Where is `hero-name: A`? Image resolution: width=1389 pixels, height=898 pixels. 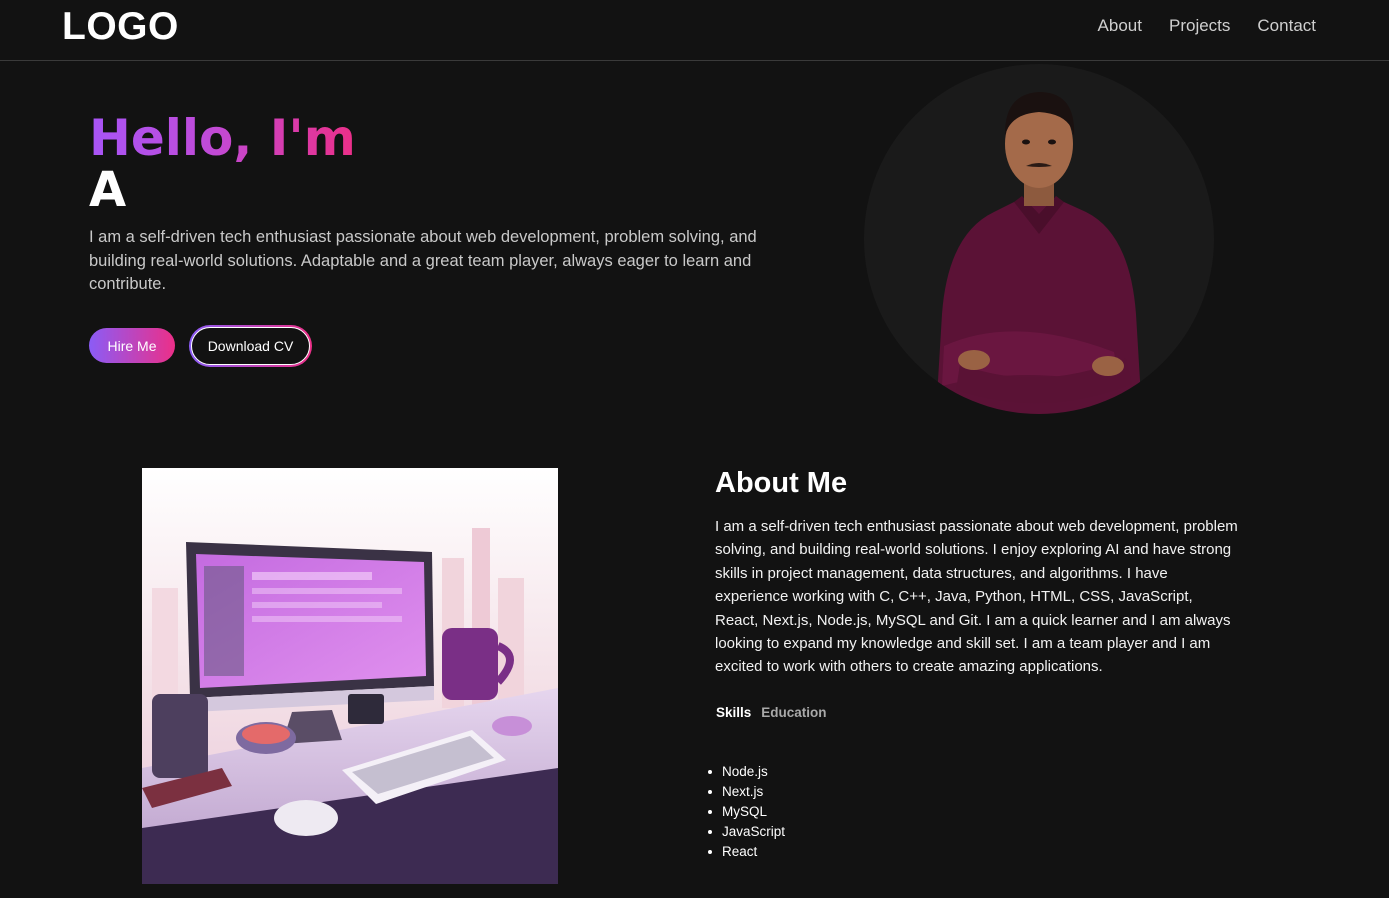 hero-name: A is located at coordinates (108, 190).